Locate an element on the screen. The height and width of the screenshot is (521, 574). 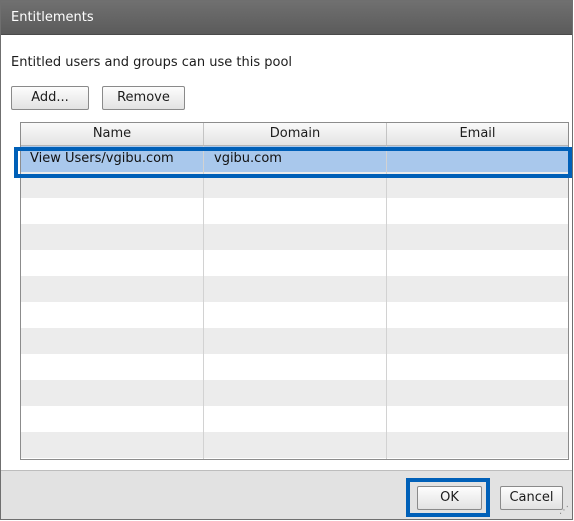
cell-domain: vgibu.com is located at coordinates (295, 159).